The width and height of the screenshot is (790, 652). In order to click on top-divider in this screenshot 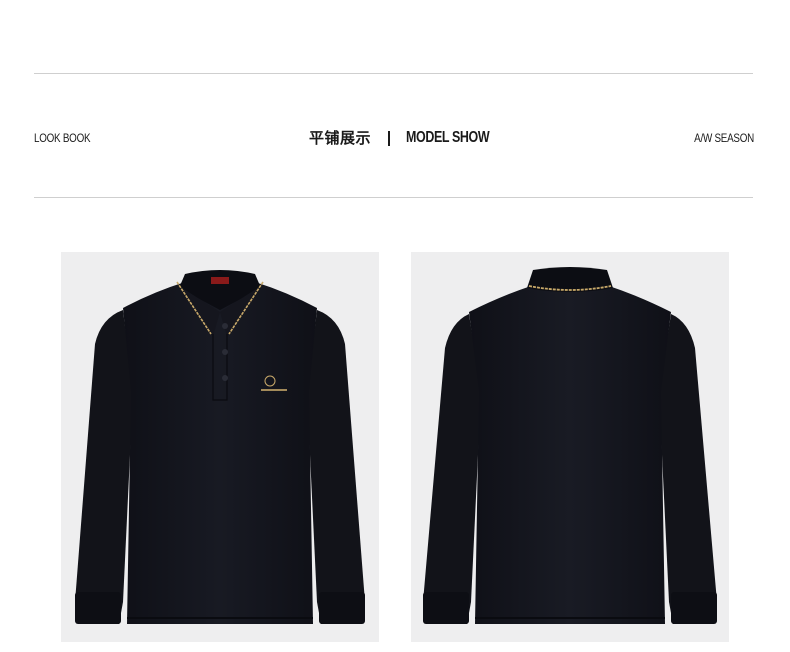, I will do `click(393, 73)`.